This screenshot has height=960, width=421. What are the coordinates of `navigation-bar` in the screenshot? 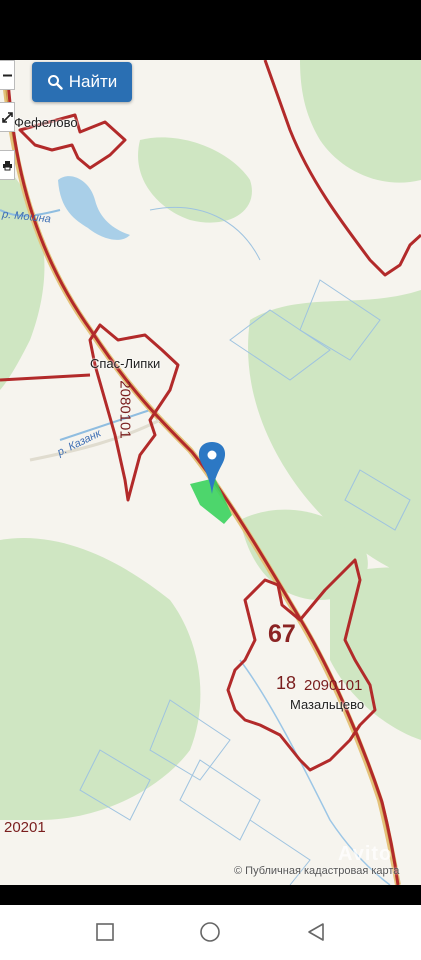 It's located at (210, 922).